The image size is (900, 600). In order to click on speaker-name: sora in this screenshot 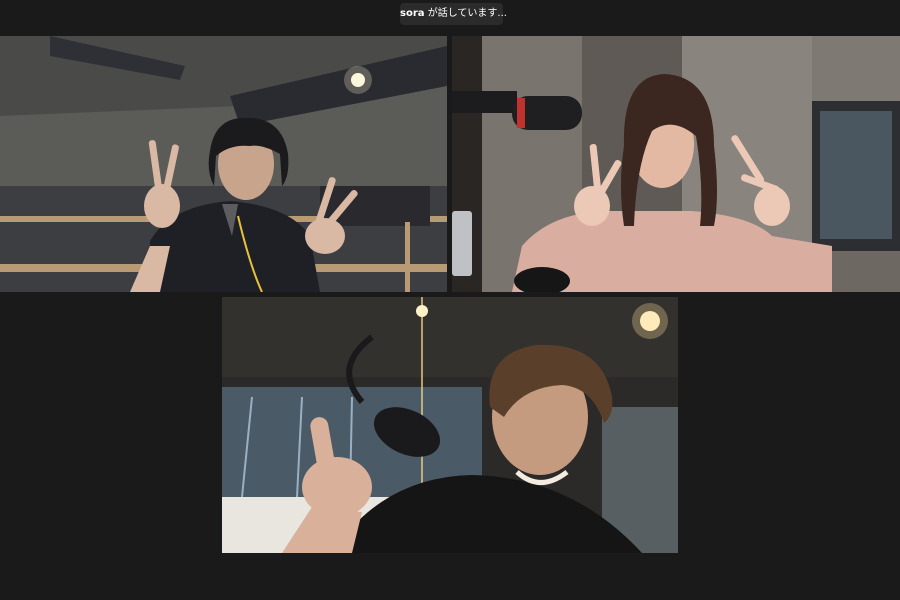, I will do `click(412, 13)`.